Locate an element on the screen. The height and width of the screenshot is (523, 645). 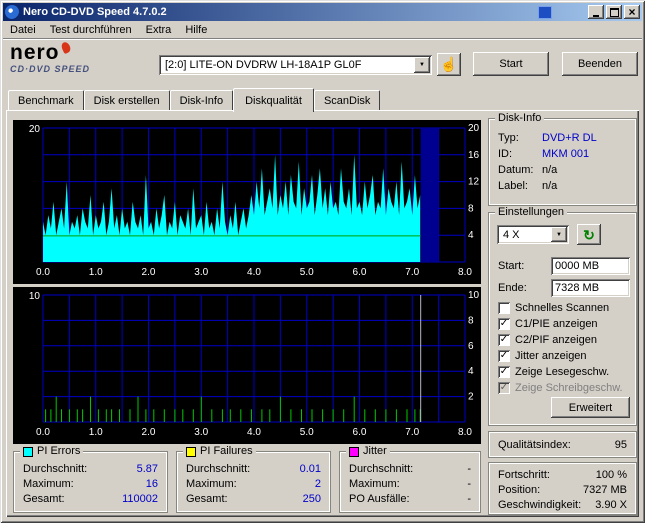
flame-icon is located at coordinates (65, 47).